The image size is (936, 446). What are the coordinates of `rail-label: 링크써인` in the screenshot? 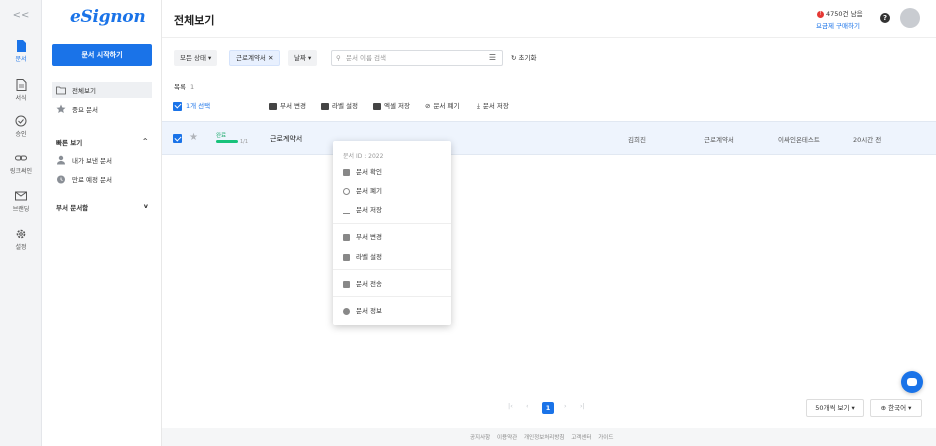 It's located at (21, 171).